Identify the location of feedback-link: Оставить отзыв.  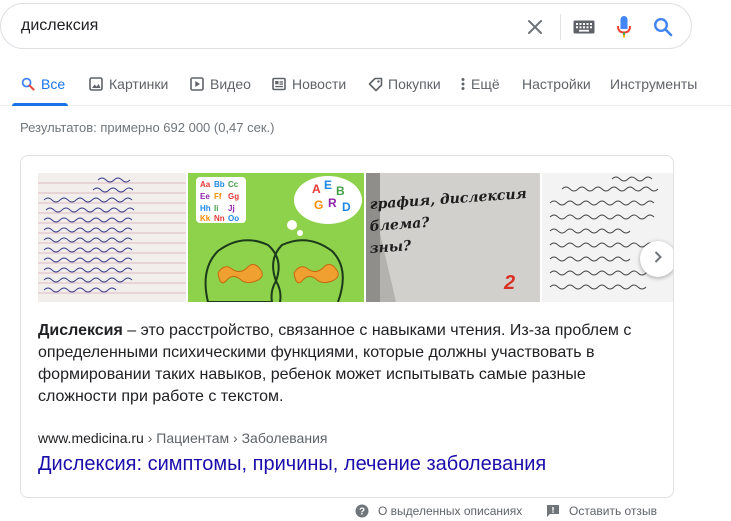
(601, 511).